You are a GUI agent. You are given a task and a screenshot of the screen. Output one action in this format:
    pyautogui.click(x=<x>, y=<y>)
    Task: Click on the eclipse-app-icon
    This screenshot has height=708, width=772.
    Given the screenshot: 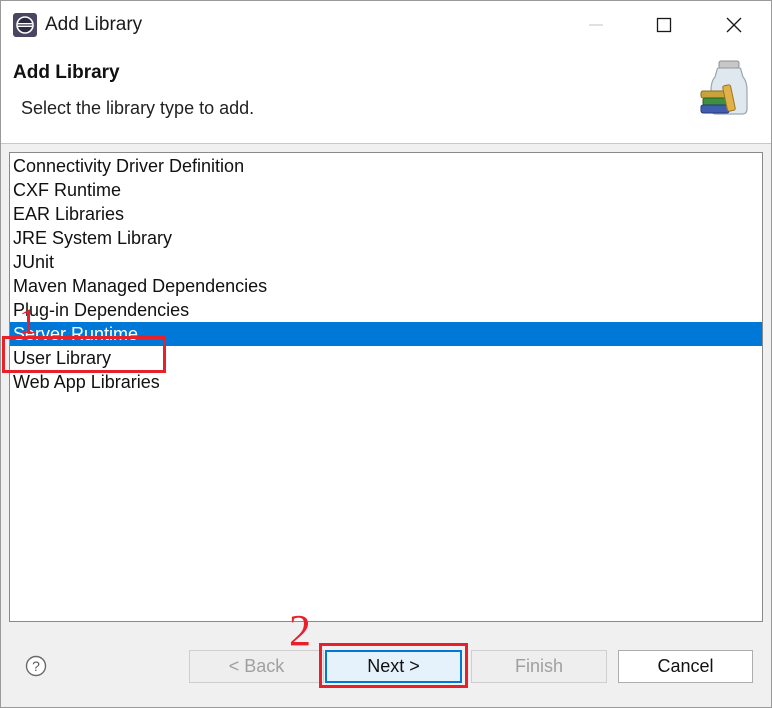 What is the action you would take?
    pyautogui.click(x=25, y=25)
    